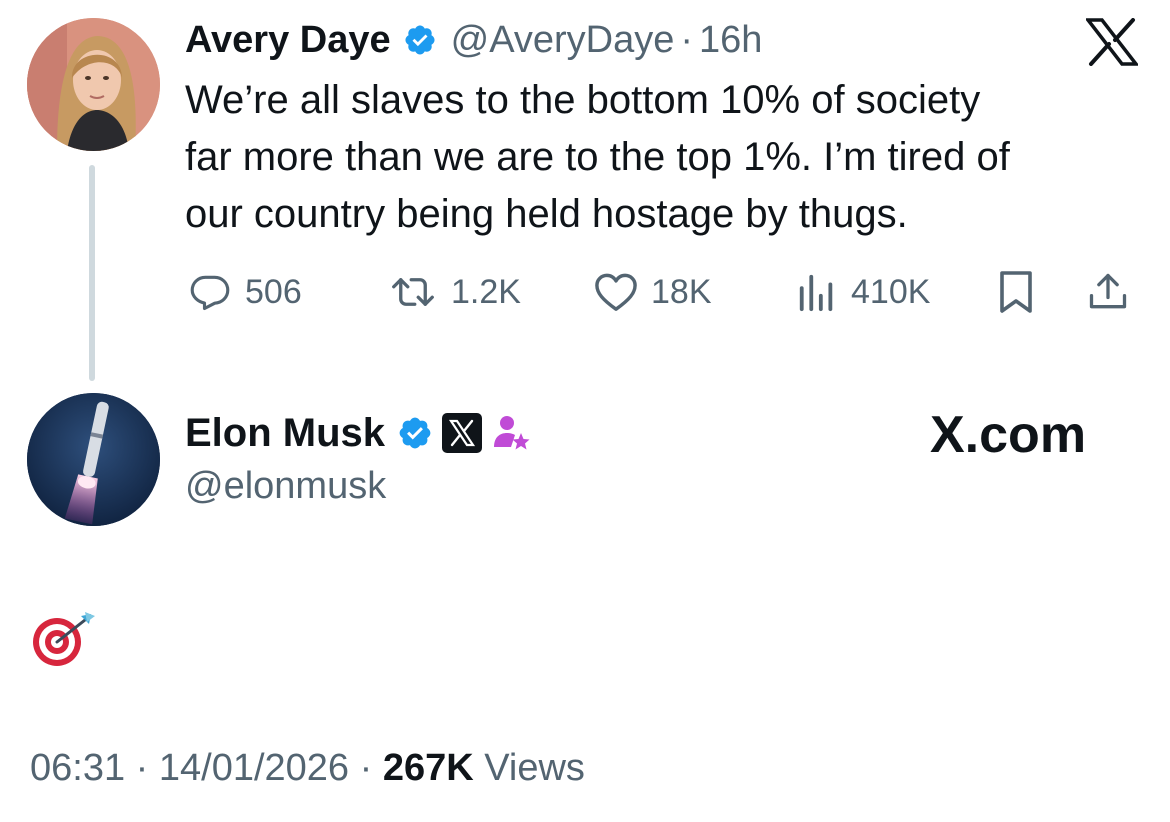 This screenshot has height=822, width=1170. I want to click on author-name: Elon Musk, so click(285, 433).